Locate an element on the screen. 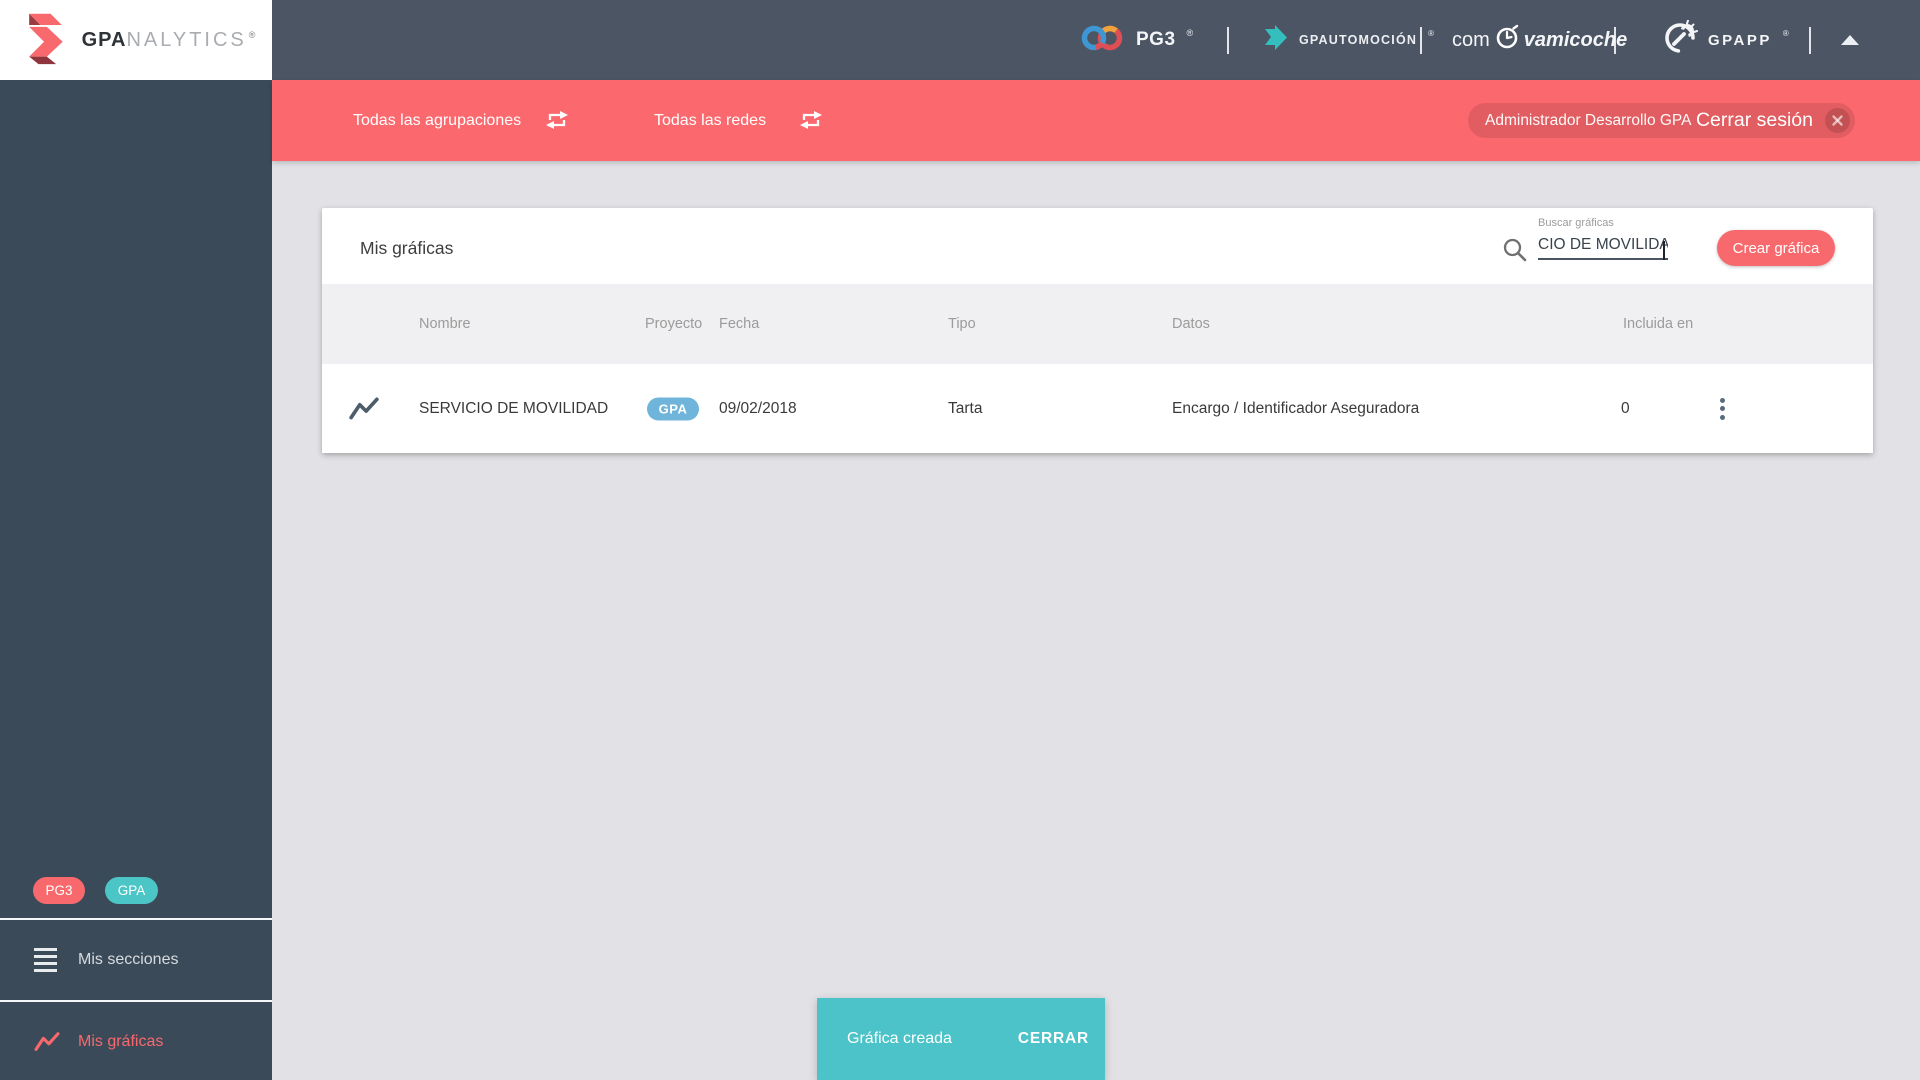 The width and height of the screenshot is (1920, 1080). sidebar-item-label: Mis gráficas is located at coordinates (121, 1041).